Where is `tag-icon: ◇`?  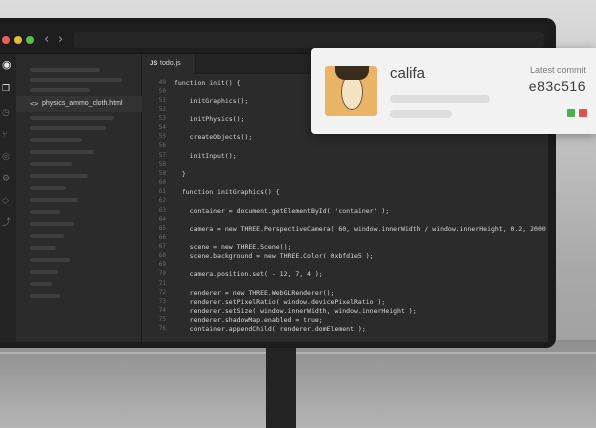
tag-icon: ◇ is located at coordinates (7, 201).